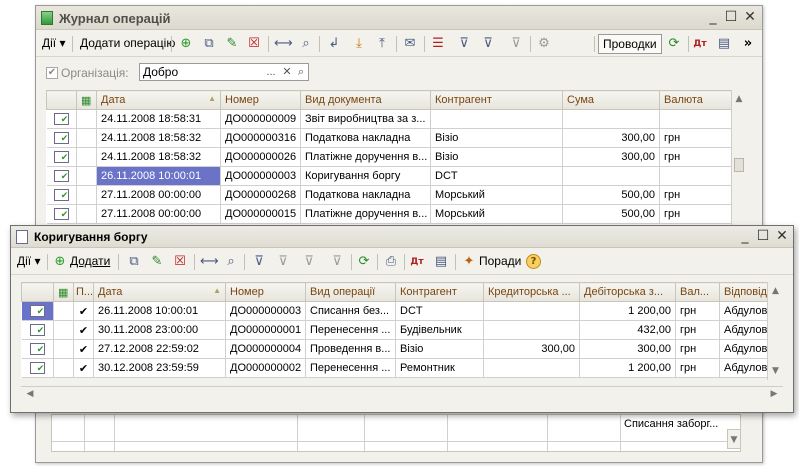 This screenshot has height=467, width=799. What do you see at coordinates (743, 292) in the screenshot?
I see `column-header: Відповіда` at bounding box center [743, 292].